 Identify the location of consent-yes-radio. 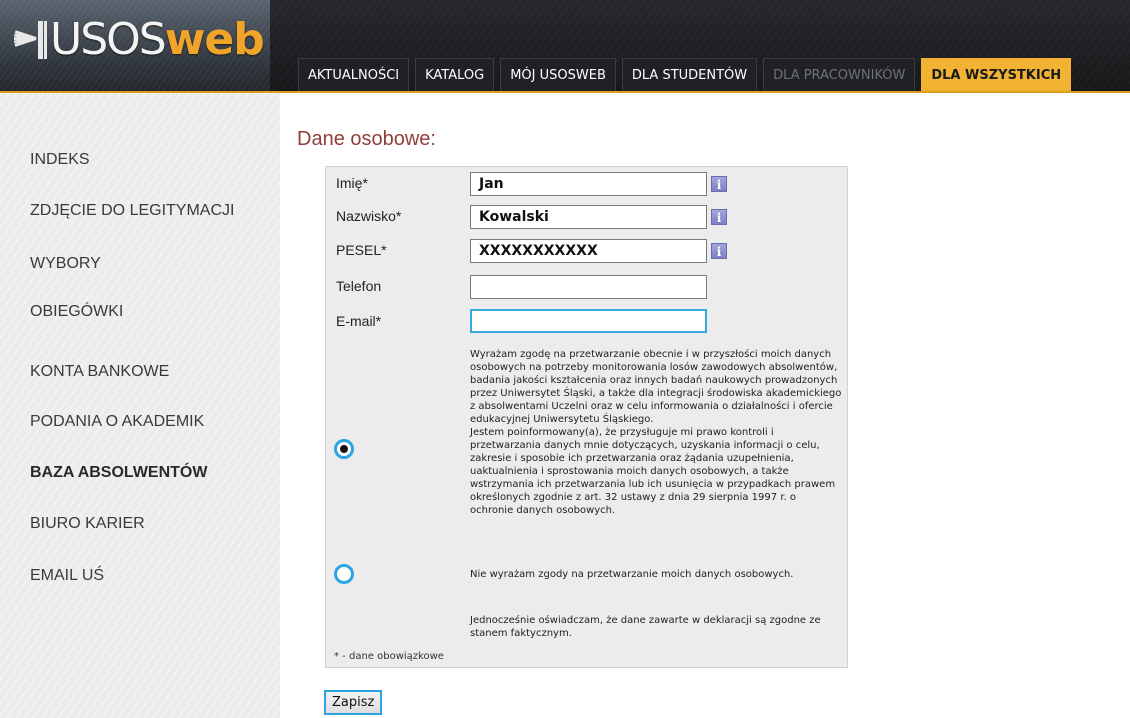
(344, 449).